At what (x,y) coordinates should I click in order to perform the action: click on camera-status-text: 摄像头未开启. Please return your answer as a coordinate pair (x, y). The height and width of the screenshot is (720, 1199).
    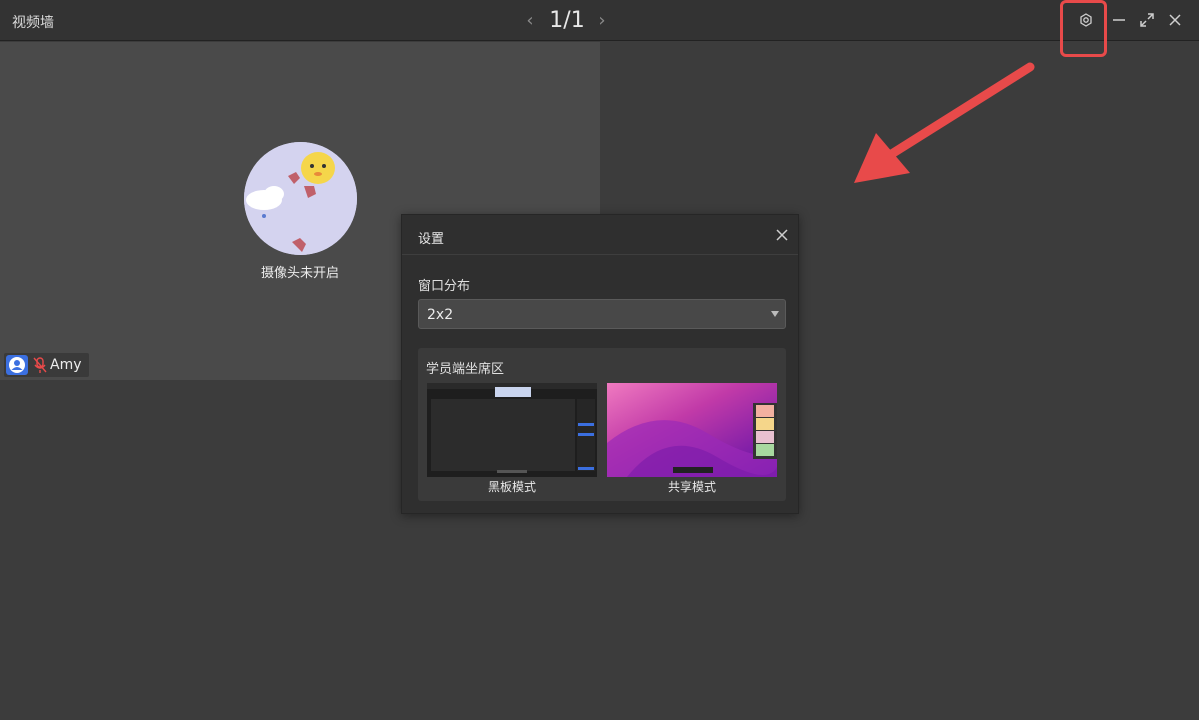
    Looking at the image, I should click on (299, 273).